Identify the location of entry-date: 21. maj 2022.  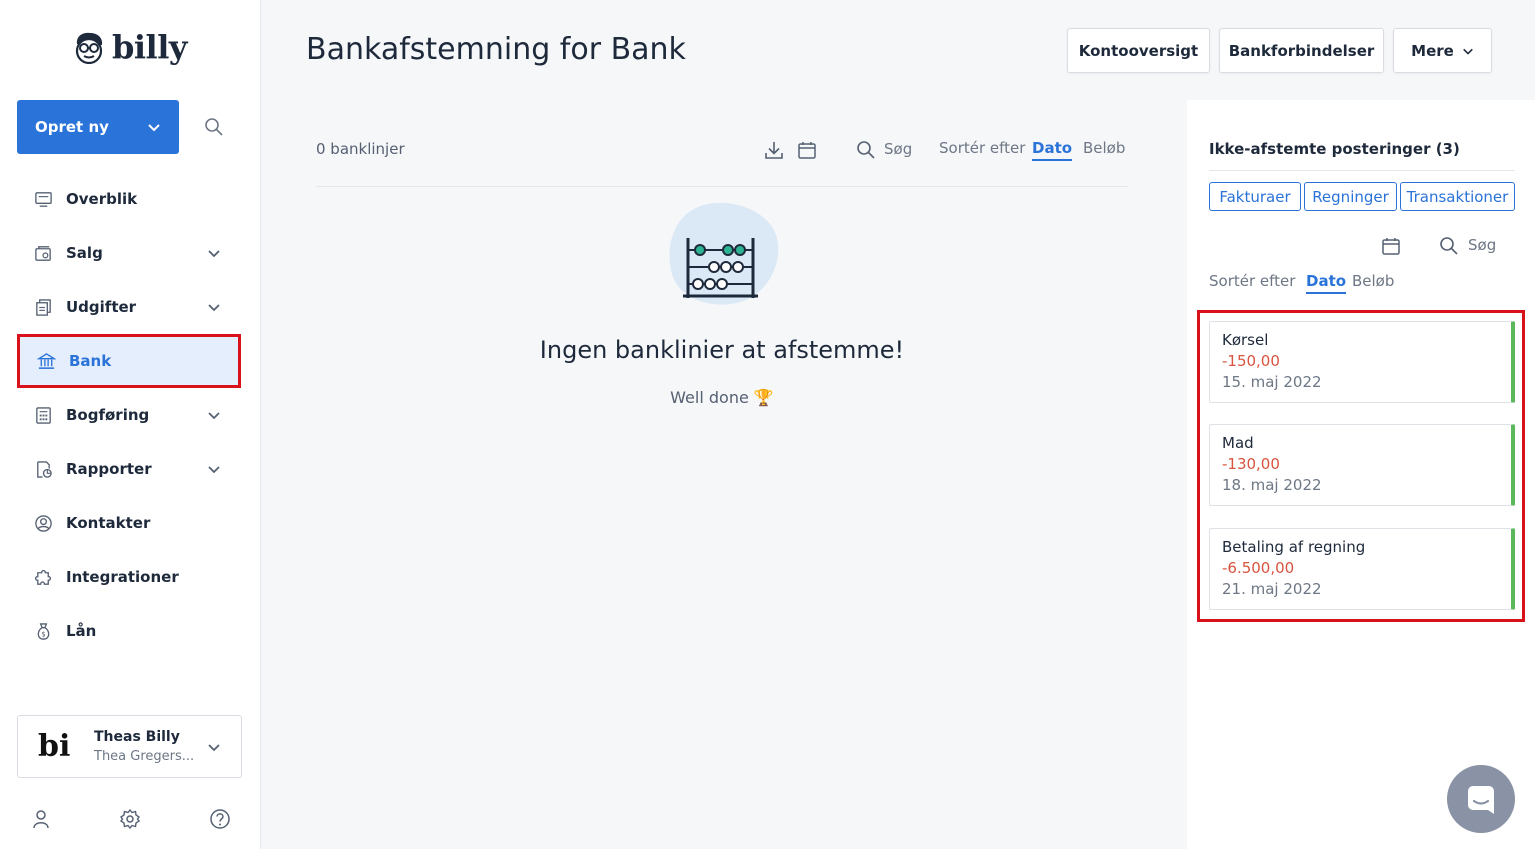
(1272, 589).